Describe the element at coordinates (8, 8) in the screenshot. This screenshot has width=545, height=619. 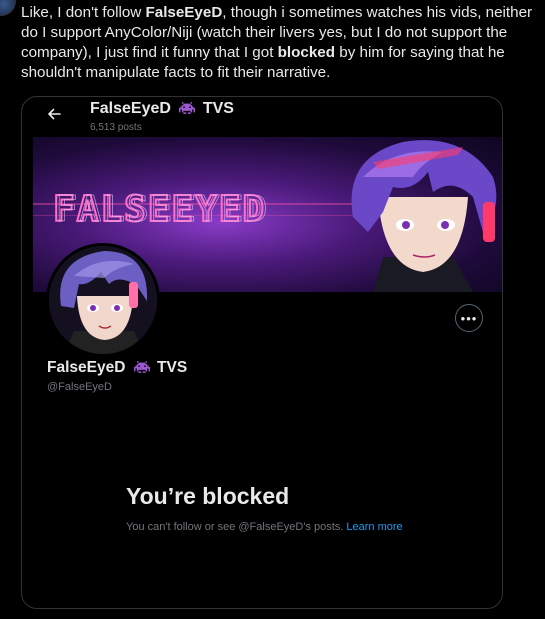
I see `poster-avatar` at that location.